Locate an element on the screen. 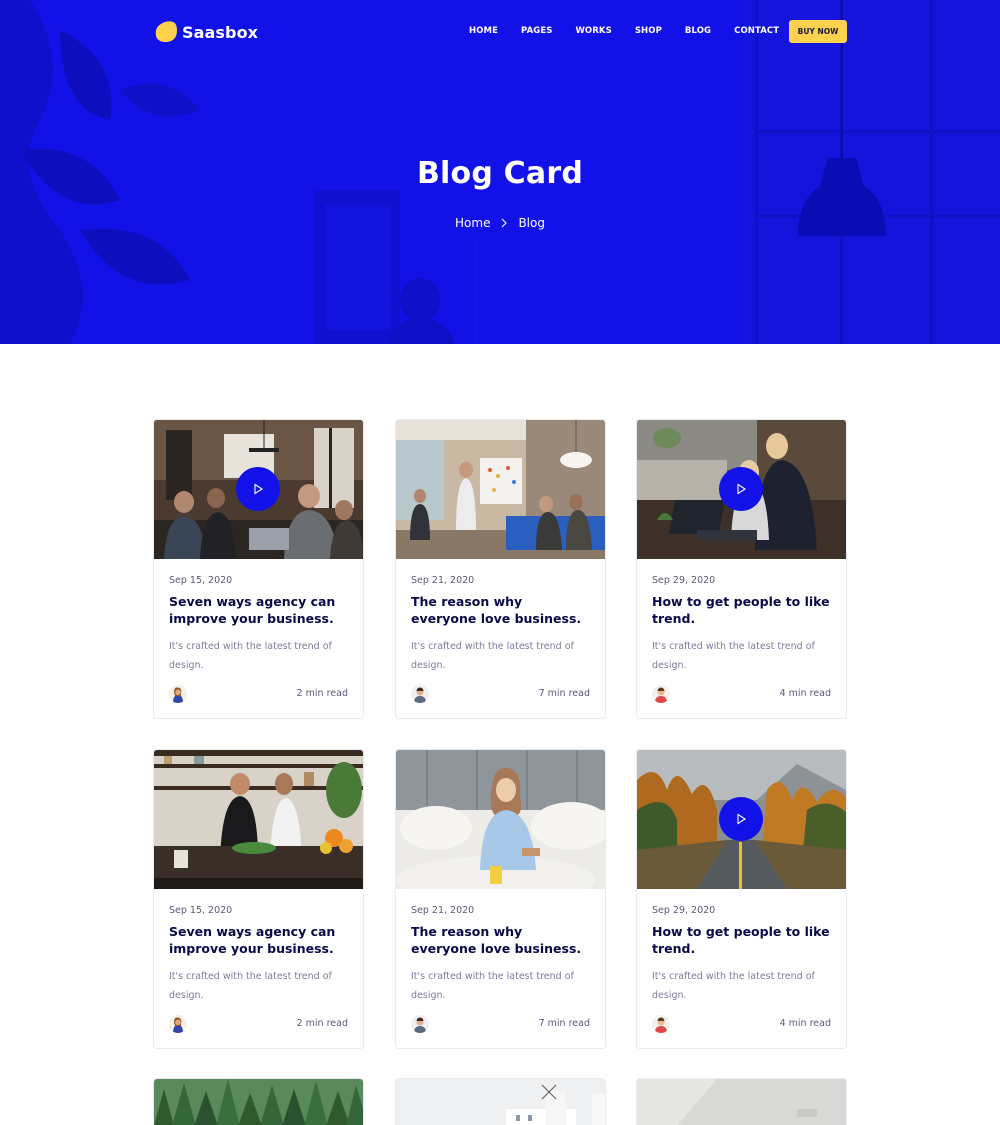 Image resolution: width=1000 pixels, height=1125 pixels. woman-in-bed-photo is located at coordinates (500, 819).